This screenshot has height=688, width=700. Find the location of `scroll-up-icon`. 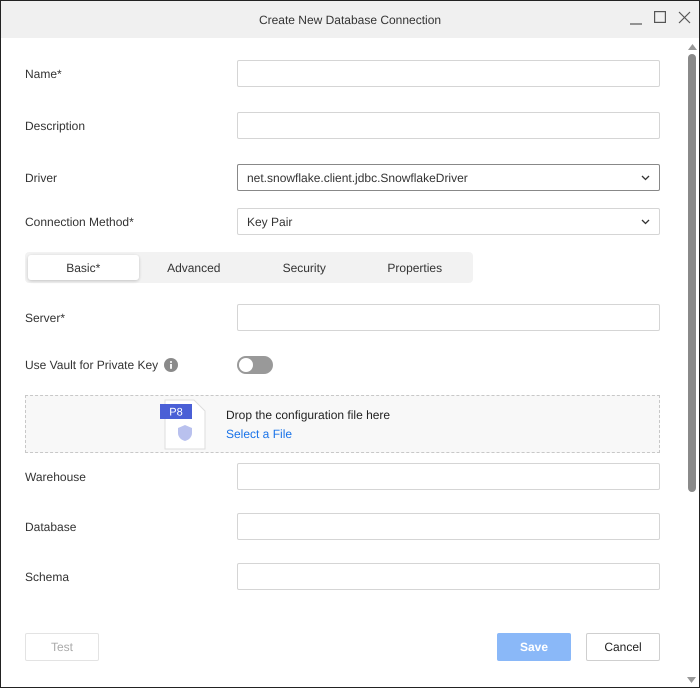

scroll-up-icon is located at coordinates (692, 47).